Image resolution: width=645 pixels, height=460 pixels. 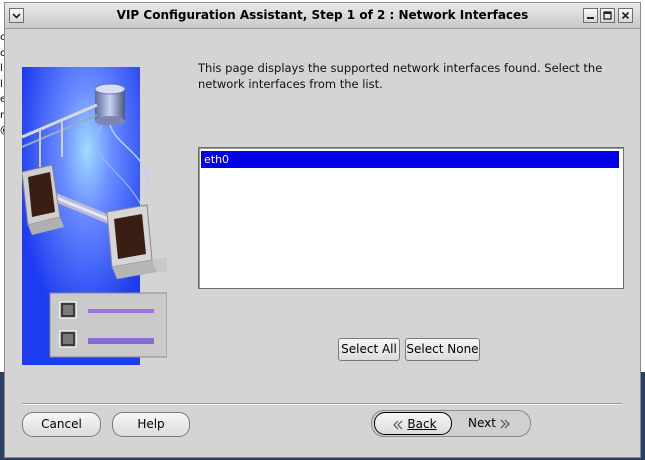 I want to click on footer-separator, so click(x=322, y=404).